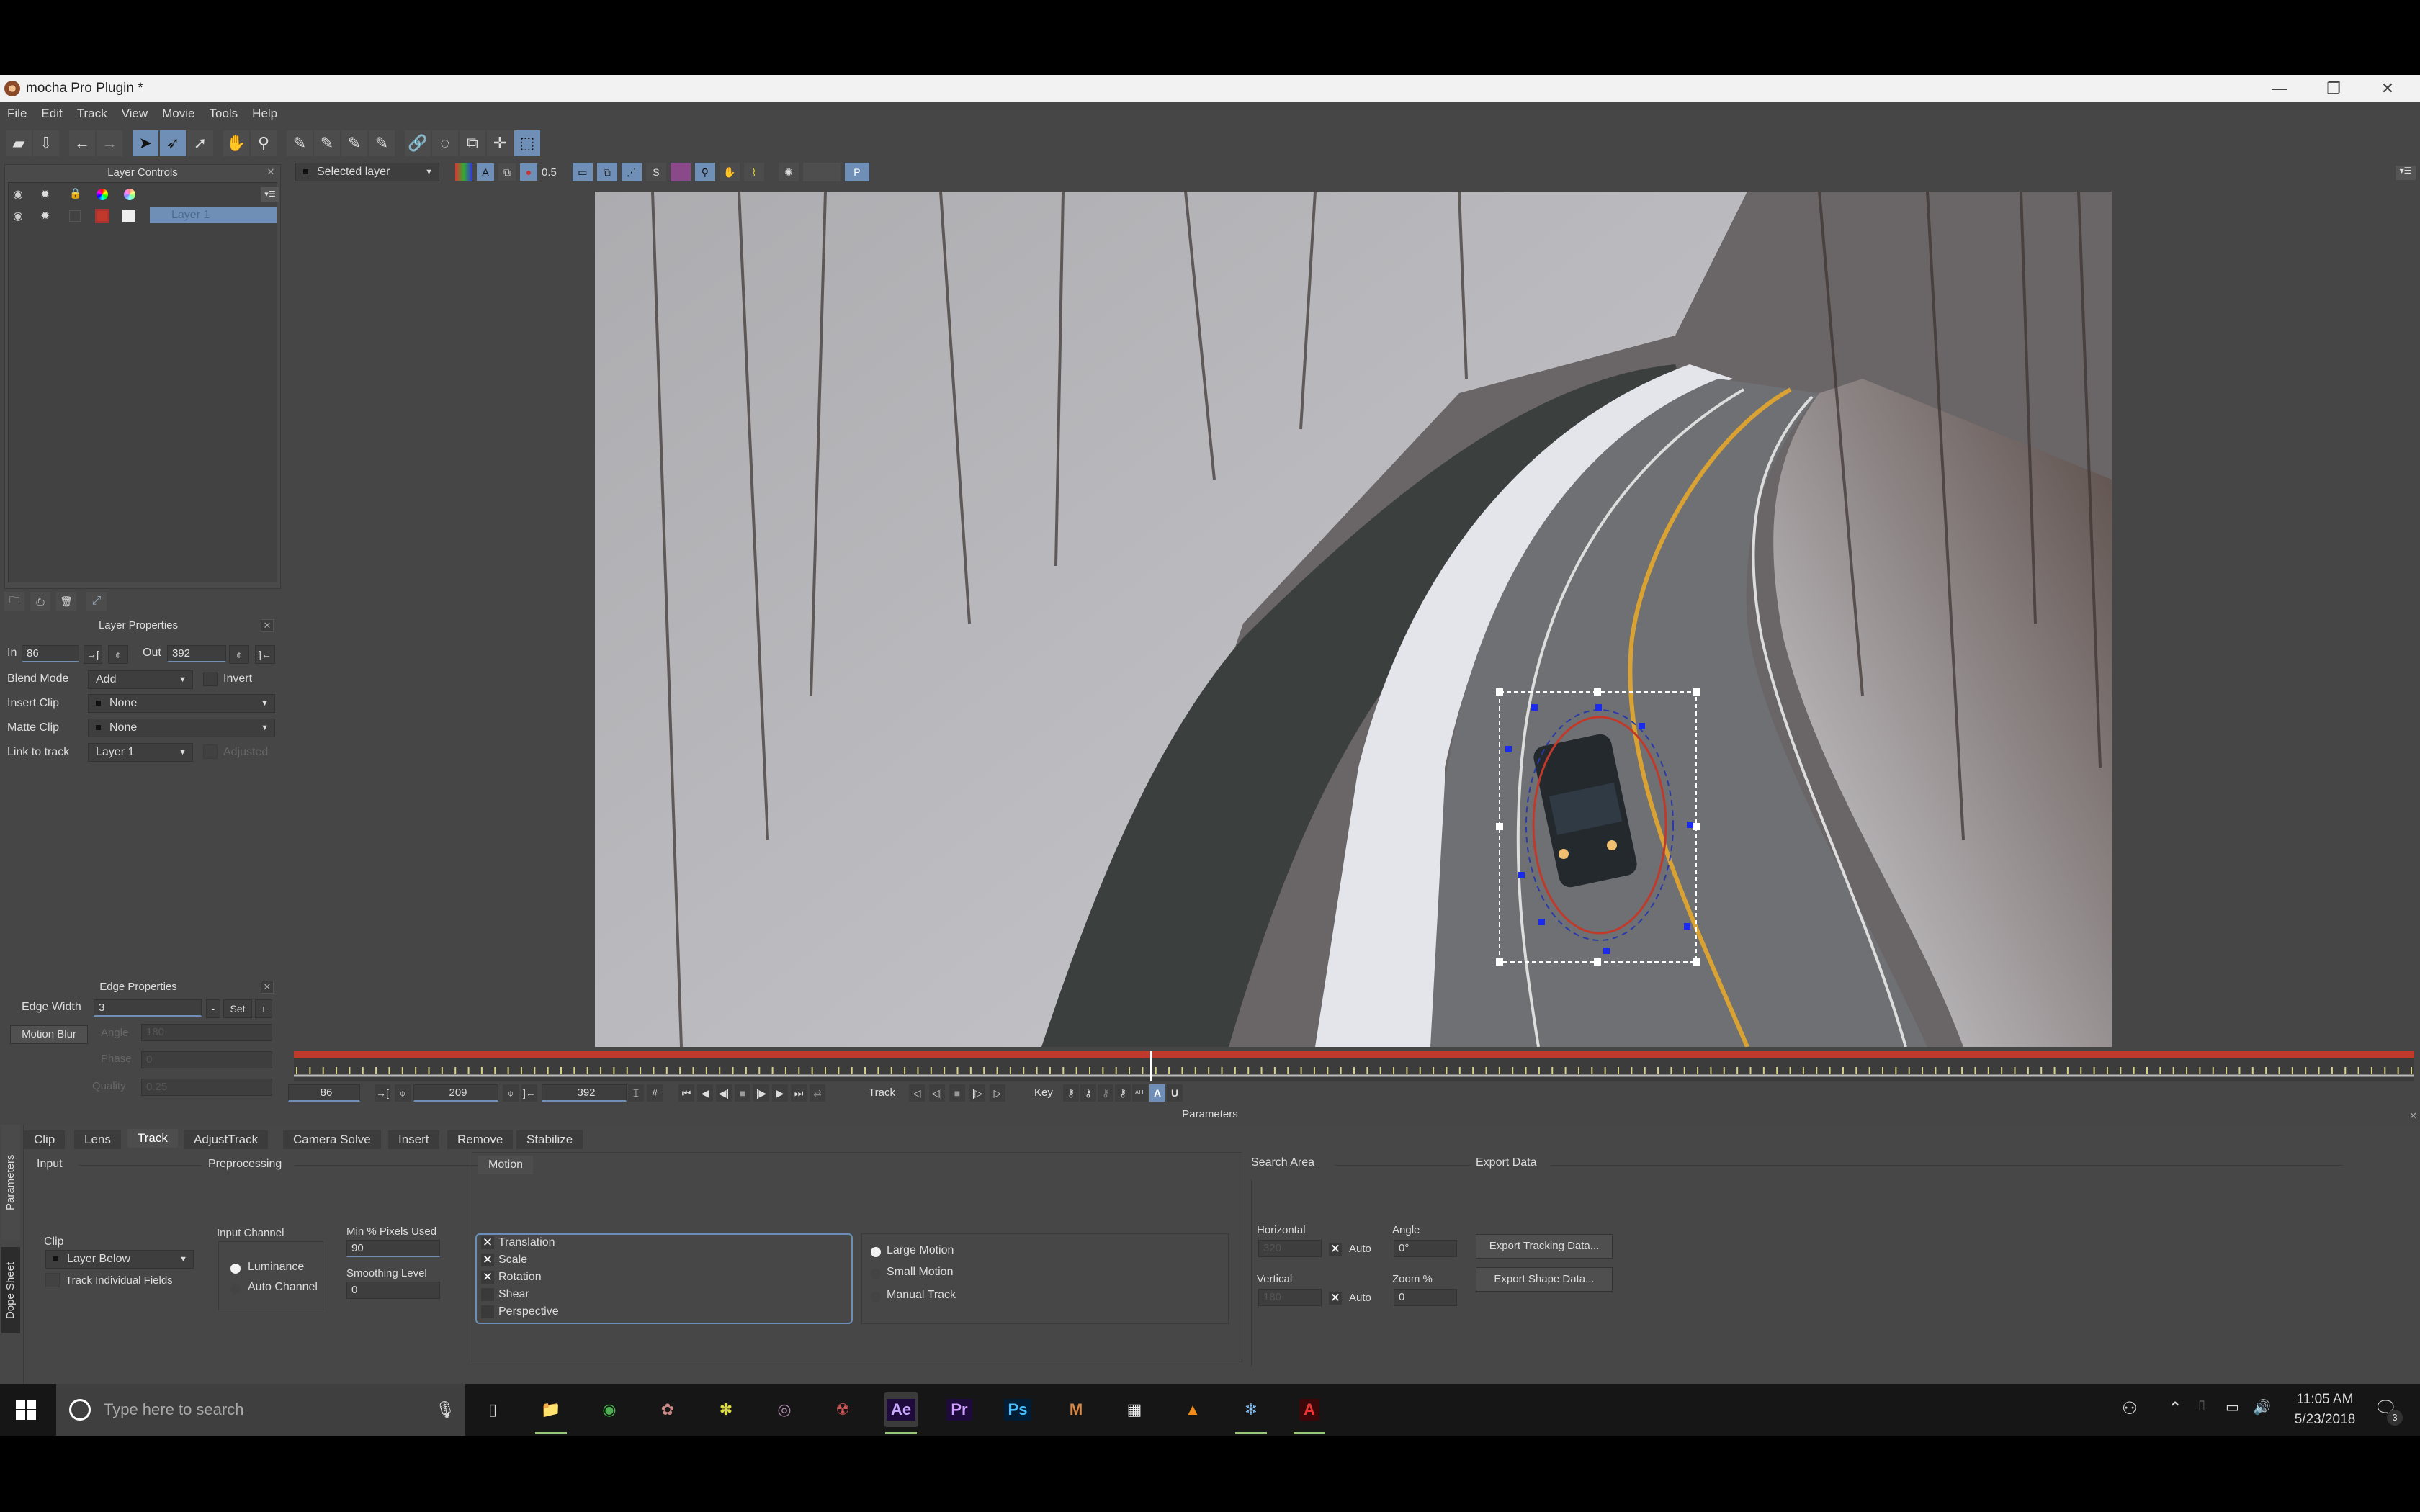 The height and width of the screenshot is (1512, 2420). I want to click on quality-field: 0.25, so click(206, 1087).